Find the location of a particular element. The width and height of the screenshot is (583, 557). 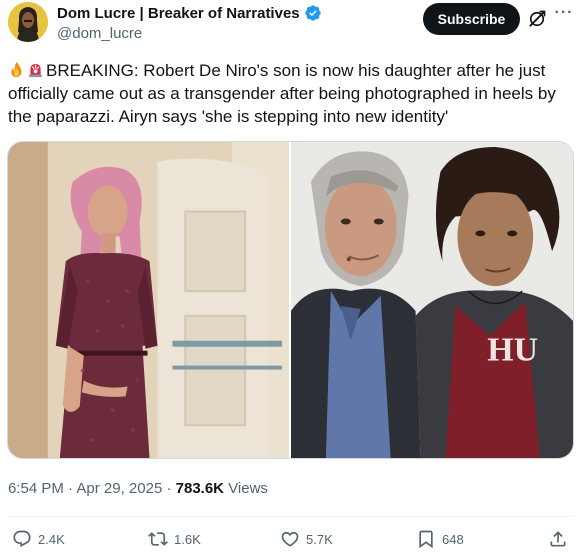

reply-button: 2.4K is located at coordinates (38, 539).